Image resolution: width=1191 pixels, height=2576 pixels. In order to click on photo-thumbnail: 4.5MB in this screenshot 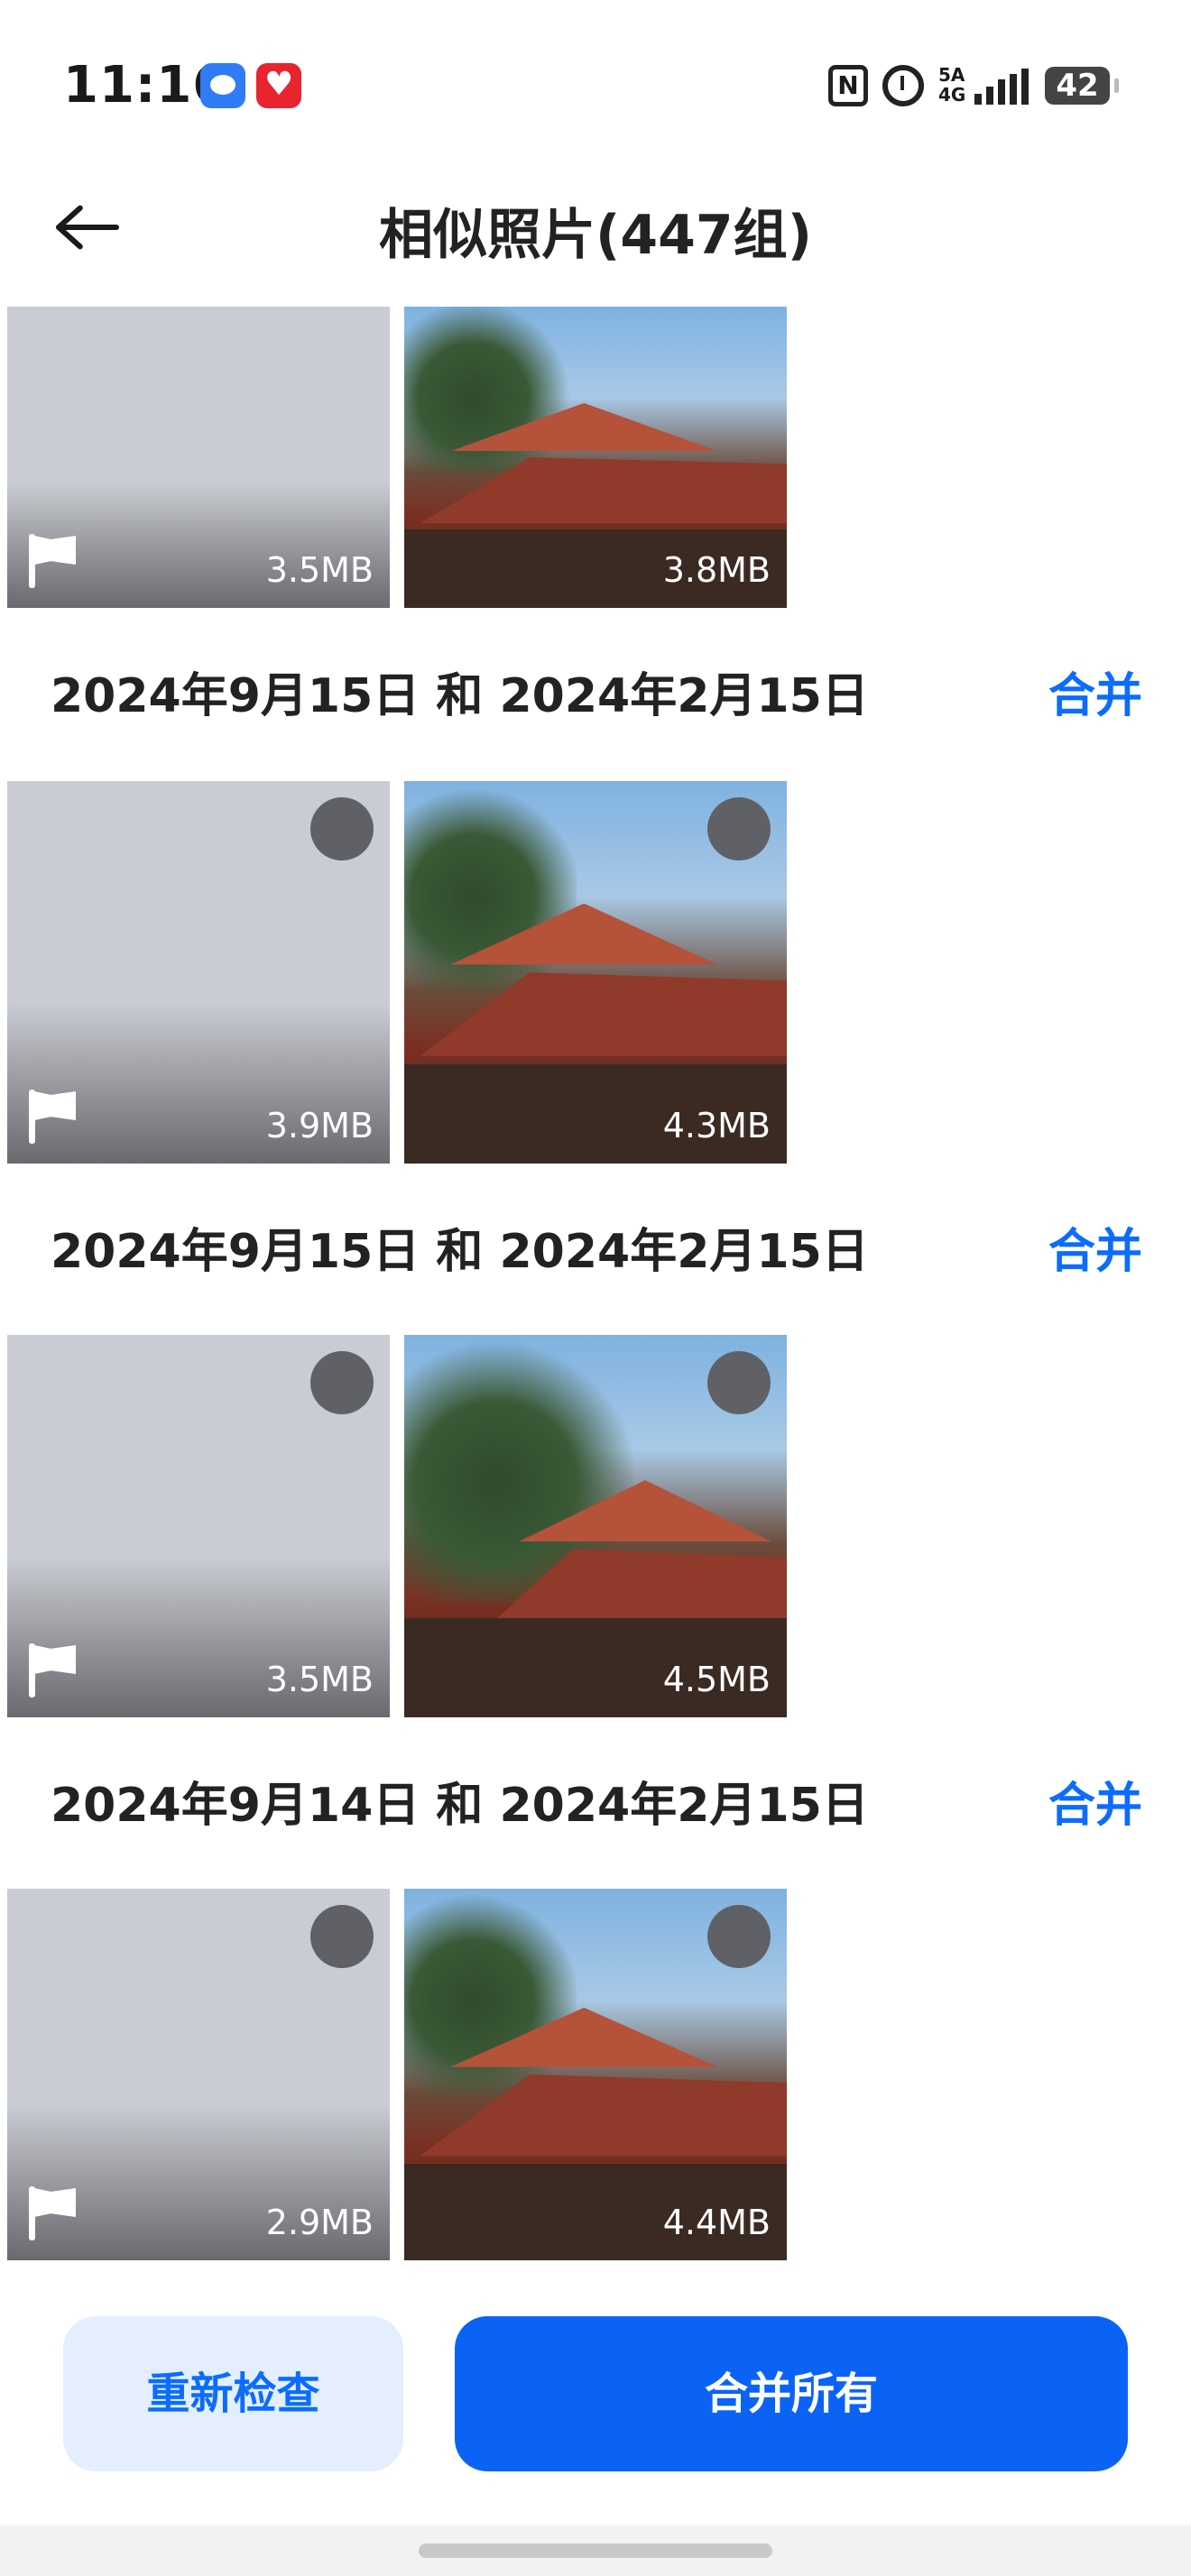, I will do `click(595, 1526)`.